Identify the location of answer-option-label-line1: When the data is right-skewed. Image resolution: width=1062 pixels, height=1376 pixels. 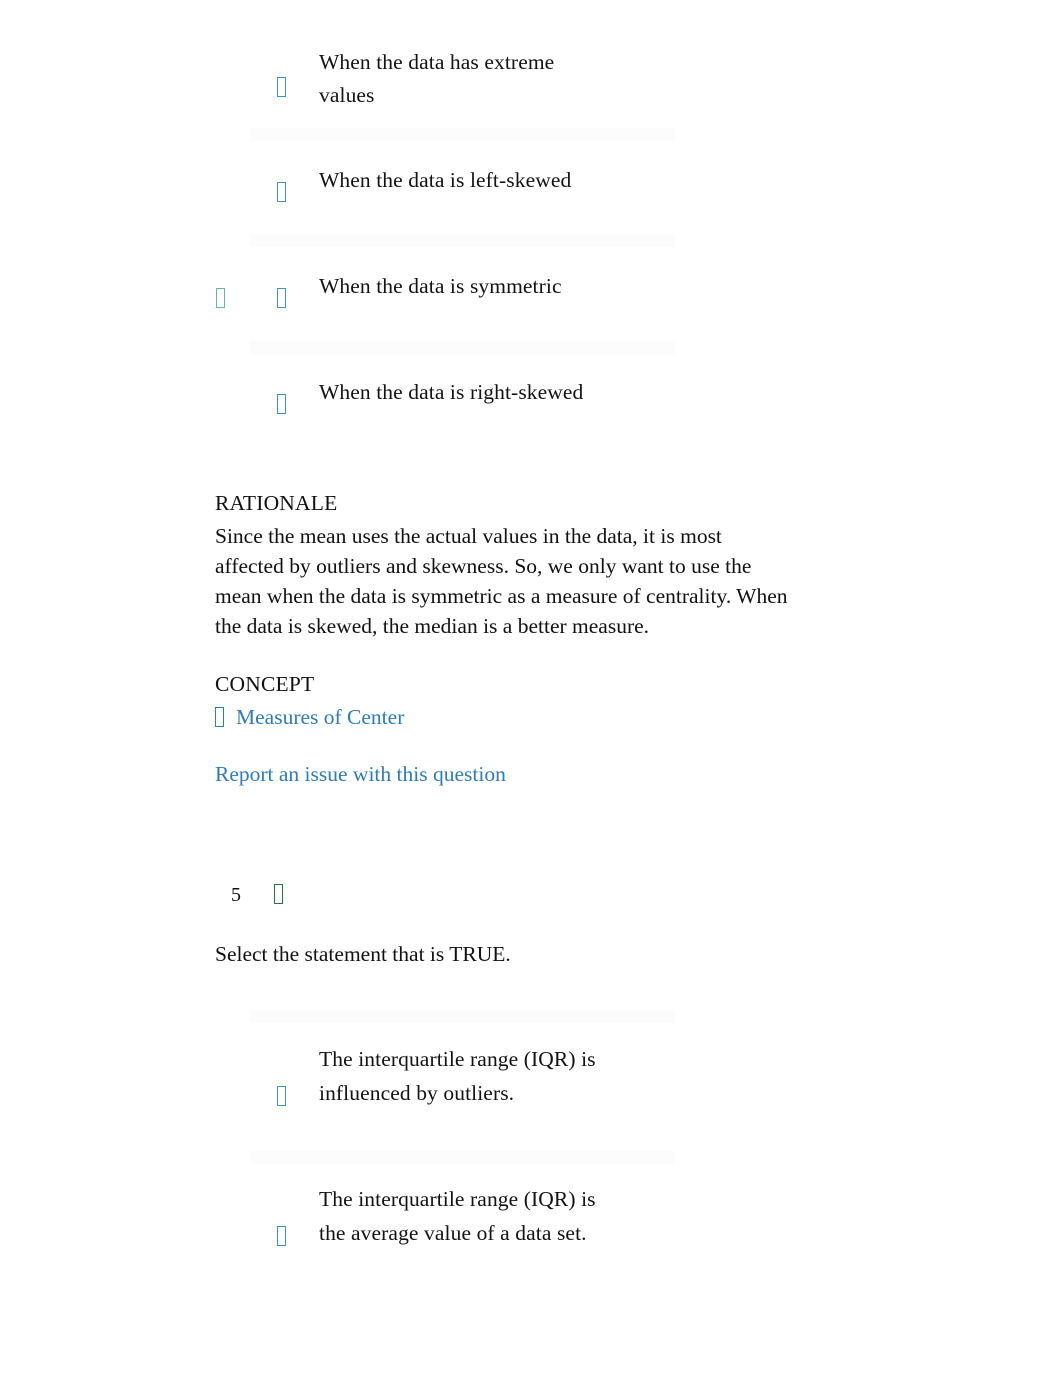
(451, 392).